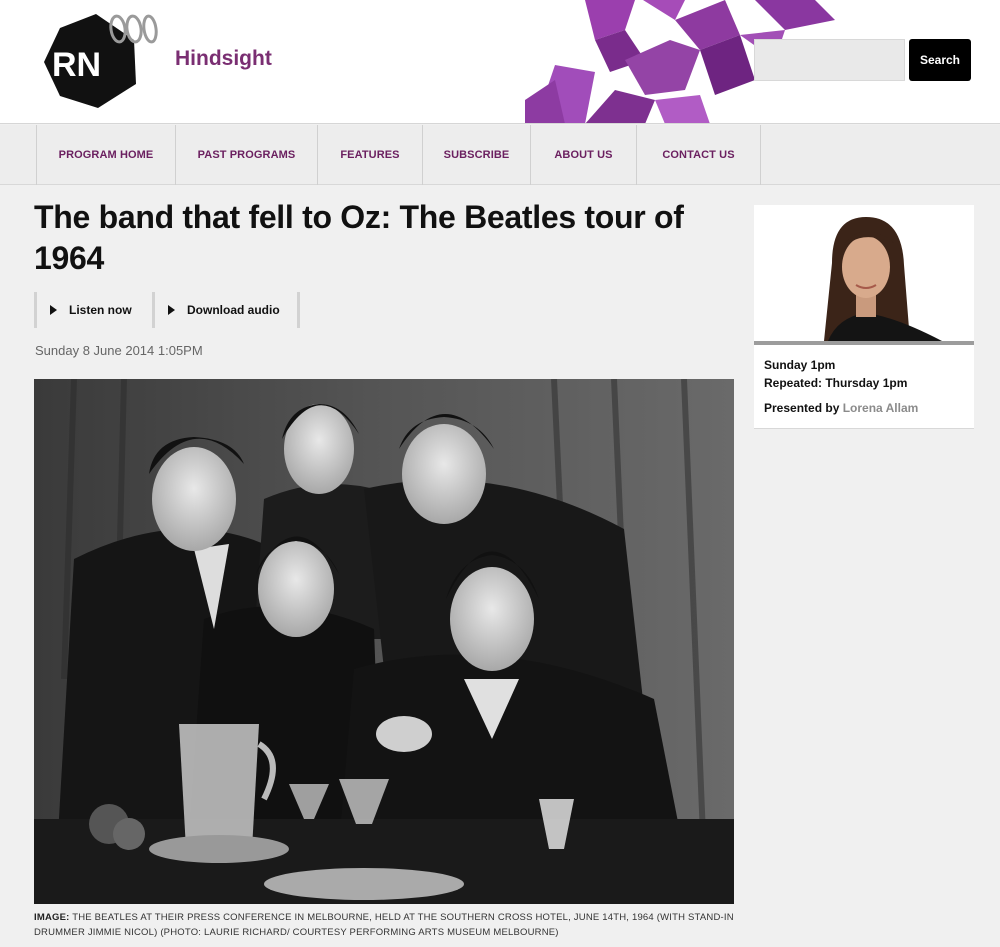 The height and width of the screenshot is (947, 1000). What do you see at coordinates (119, 350) in the screenshot?
I see `publish-date: Sunday 8 June 2014 1:05PM` at bounding box center [119, 350].